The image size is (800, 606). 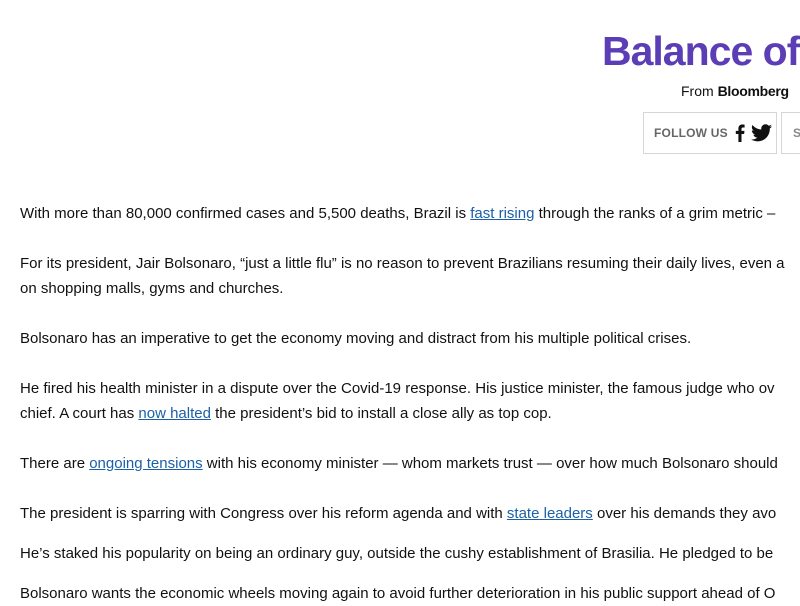 What do you see at coordinates (699, 91) in the screenshot?
I see `source-prefix: From` at bounding box center [699, 91].